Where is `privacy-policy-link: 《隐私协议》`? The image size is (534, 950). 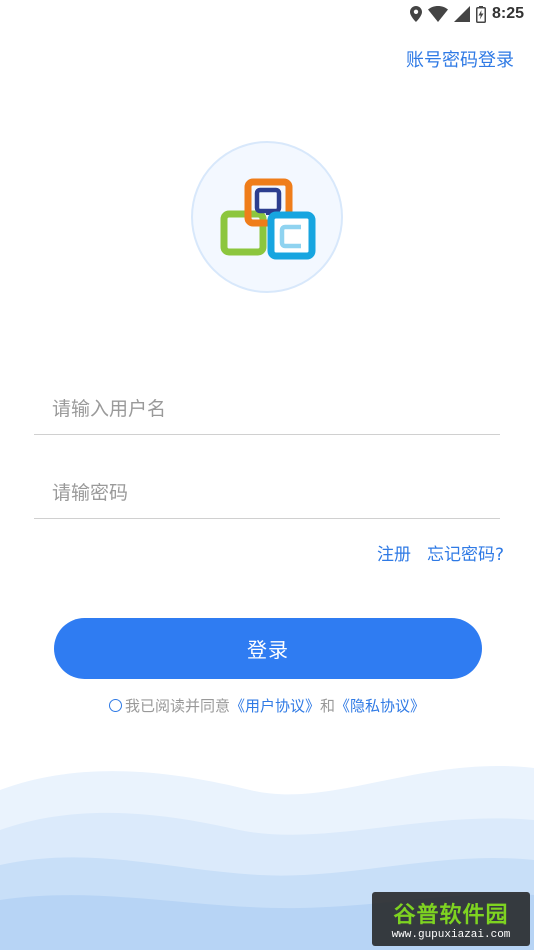 privacy-policy-link: 《隐私协议》 is located at coordinates (380, 705).